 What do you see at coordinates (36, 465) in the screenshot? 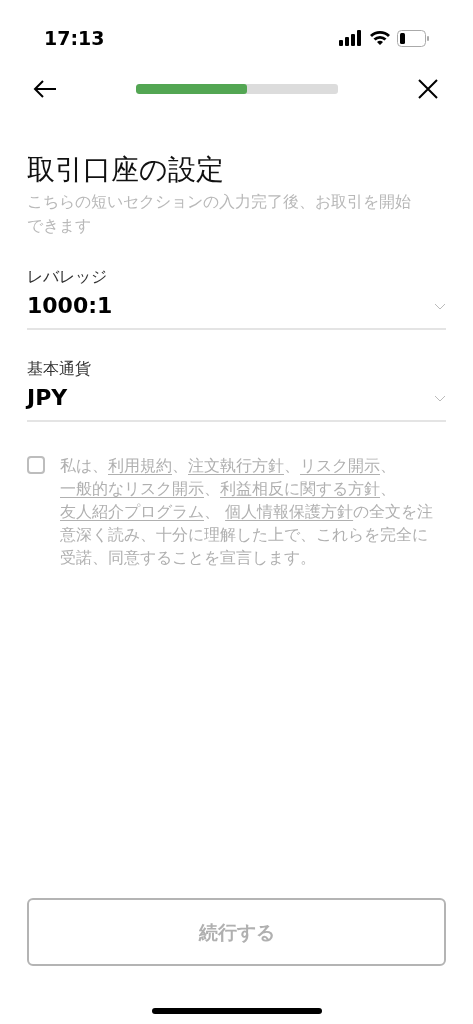
I see `consent-checkbox` at bounding box center [36, 465].